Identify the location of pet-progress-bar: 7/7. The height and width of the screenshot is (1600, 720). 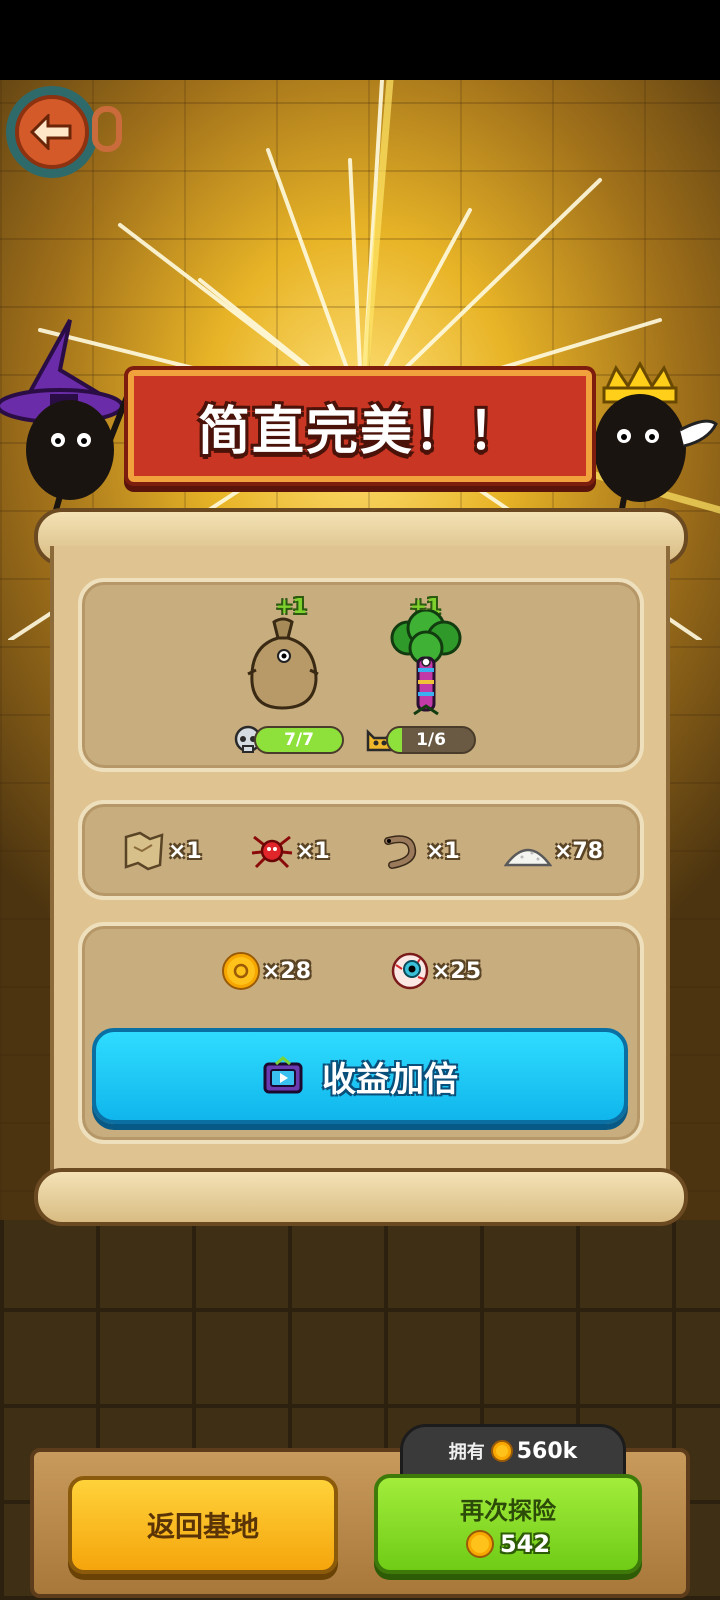
(299, 740).